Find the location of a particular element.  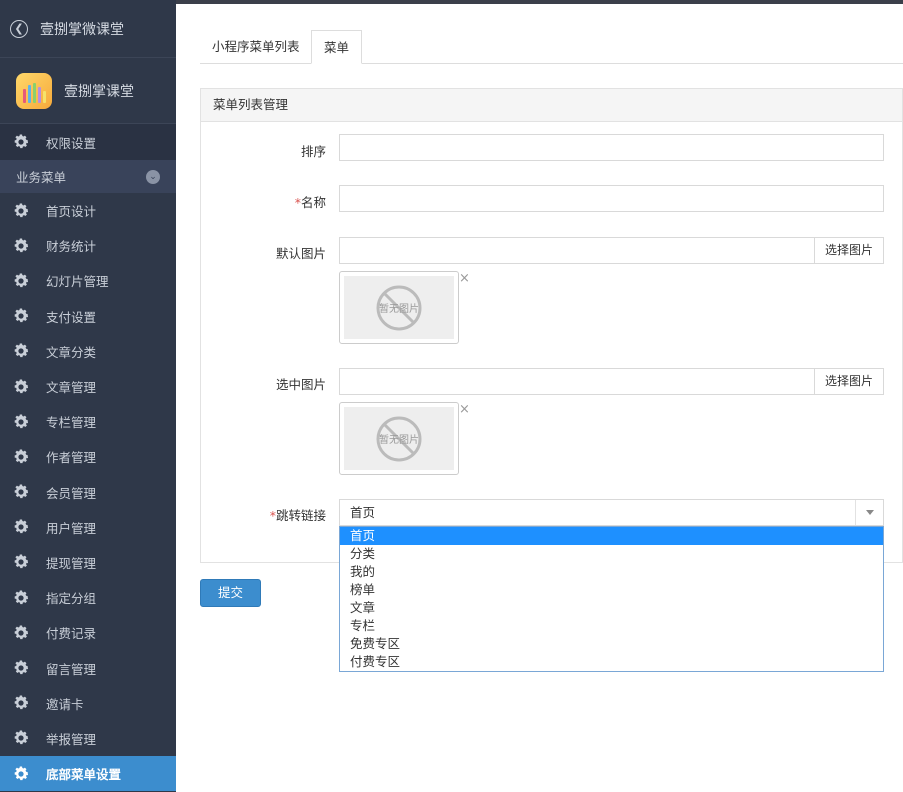

back-icon: ❮ is located at coordinates (19, 28).